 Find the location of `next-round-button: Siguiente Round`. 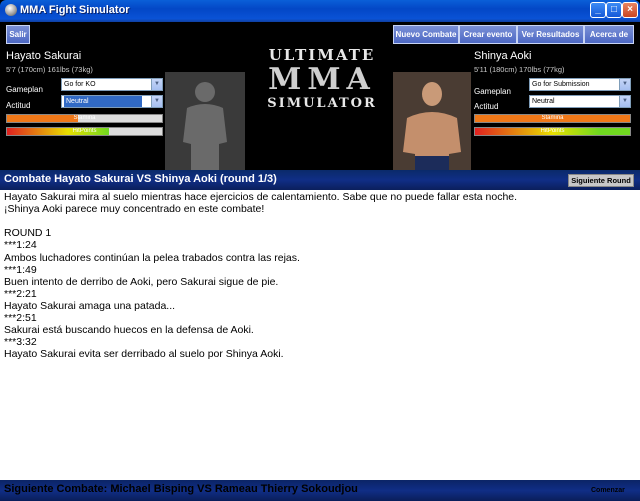

next-round-button: Siguiente Round is located at coordinates (601, 180).